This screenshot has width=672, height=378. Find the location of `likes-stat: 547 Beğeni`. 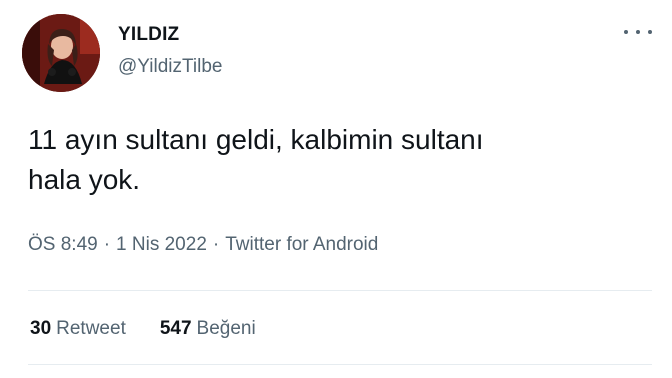

likes-stat: 547 Beğeni is located at coordinates (208, 329).